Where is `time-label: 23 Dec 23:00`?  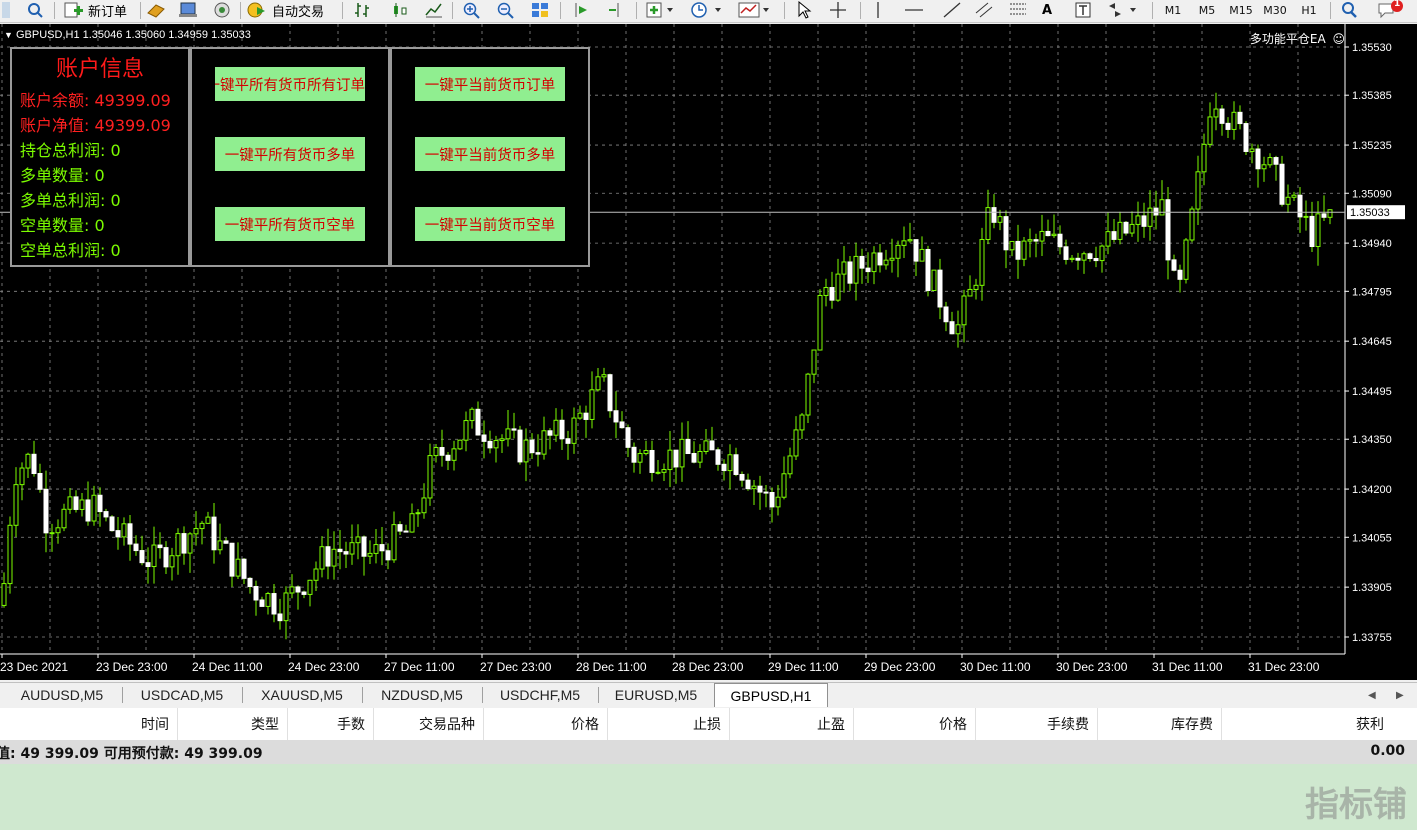 time-label: 23 Dec 23:00 is located at coordinates (132, 667).